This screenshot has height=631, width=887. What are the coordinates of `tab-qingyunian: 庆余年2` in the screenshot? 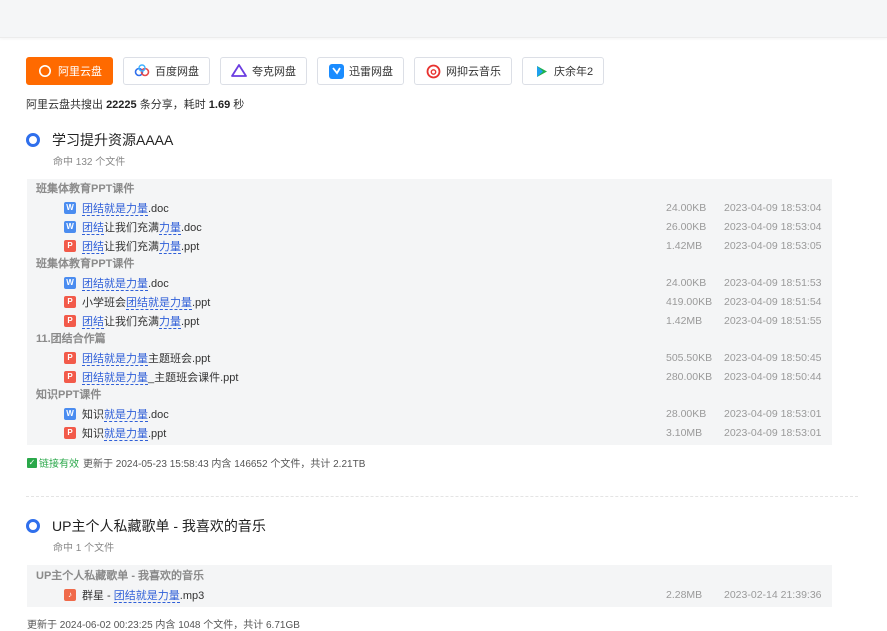 It's located at (563, 71).